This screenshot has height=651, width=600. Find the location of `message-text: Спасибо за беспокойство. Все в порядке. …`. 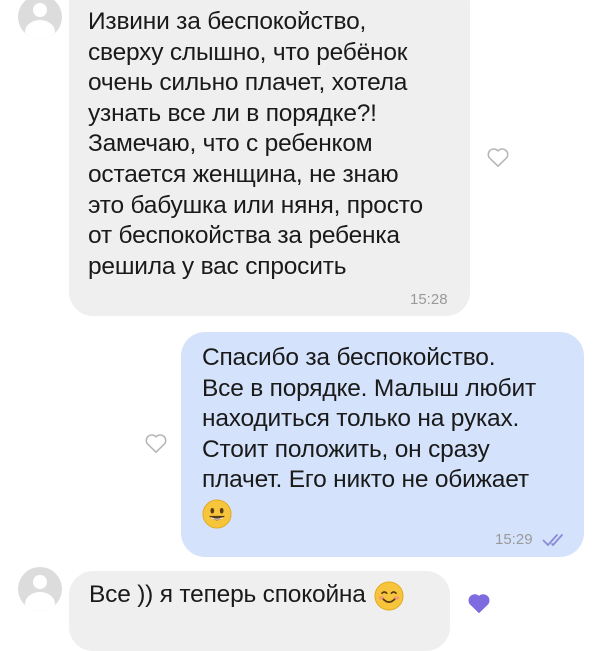

message-text: Спасибо за беспокойство. Все в порядке. … is located at coordinates (369, 419).